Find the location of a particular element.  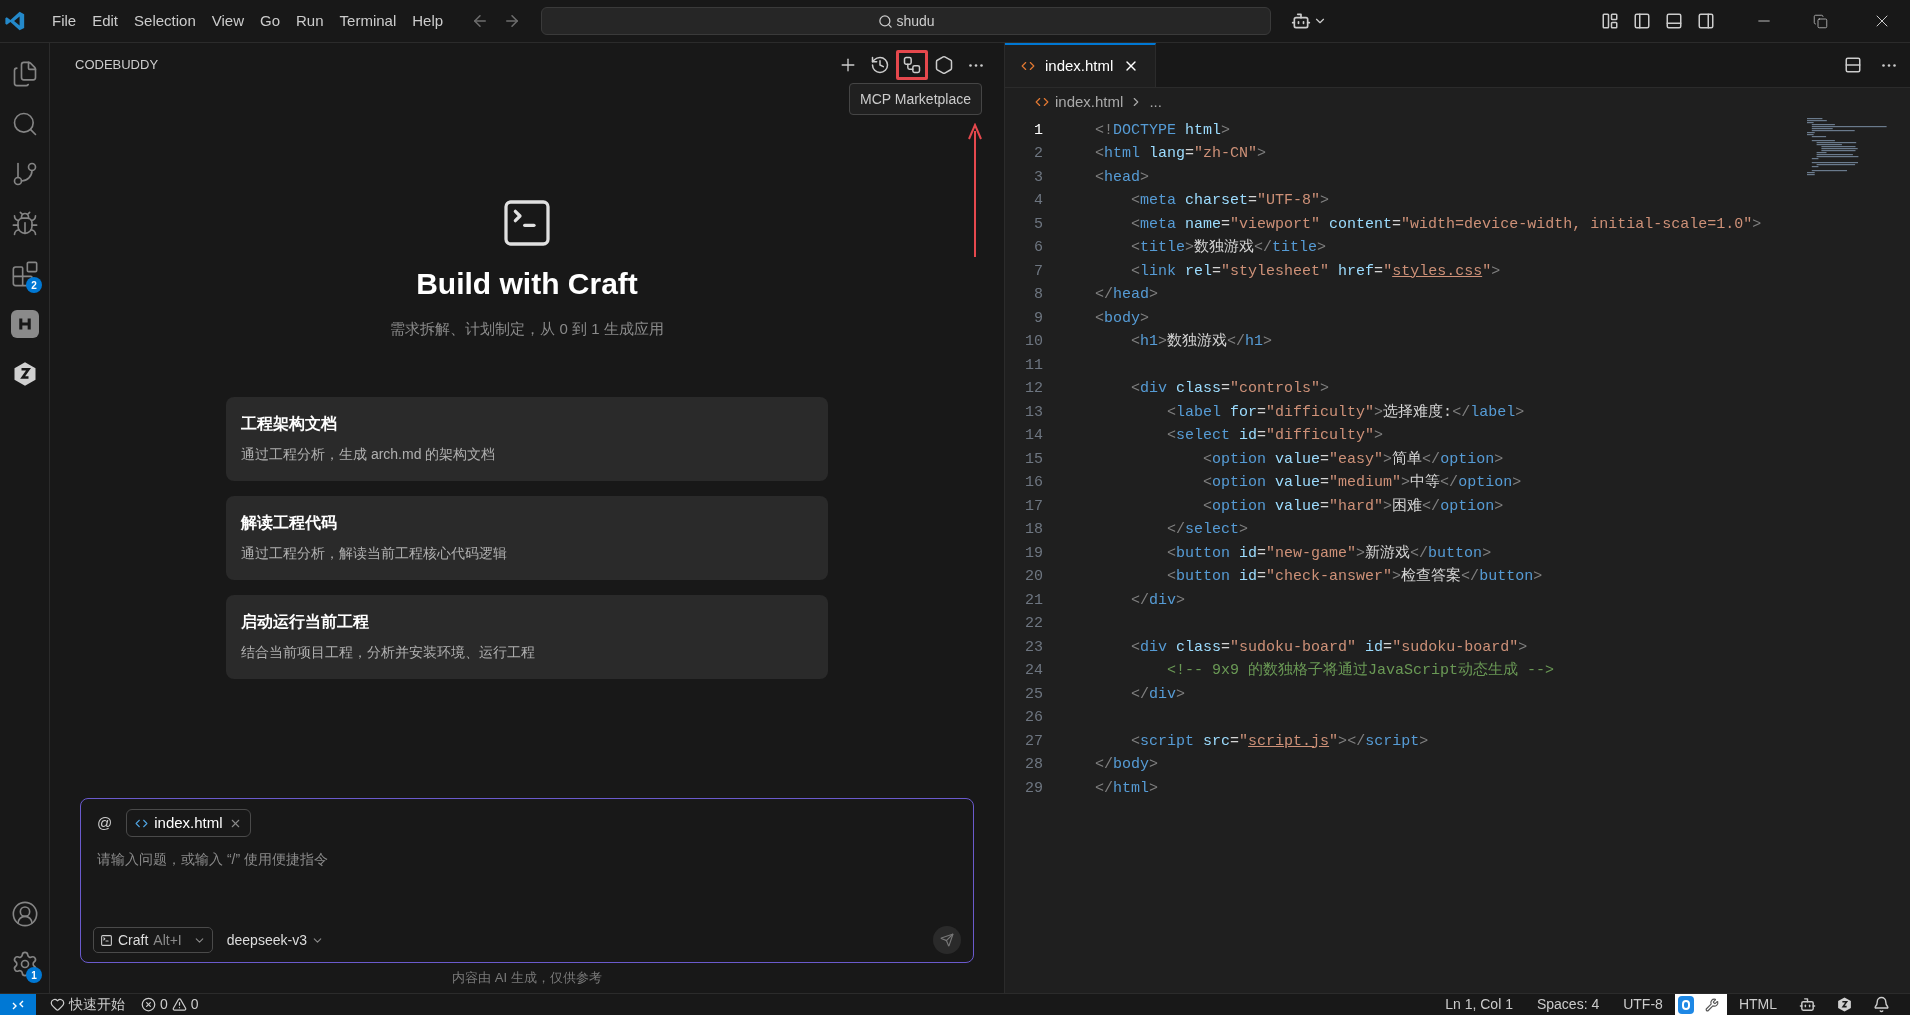

editor-tab: index.html is located at coordinates (1081, 65).